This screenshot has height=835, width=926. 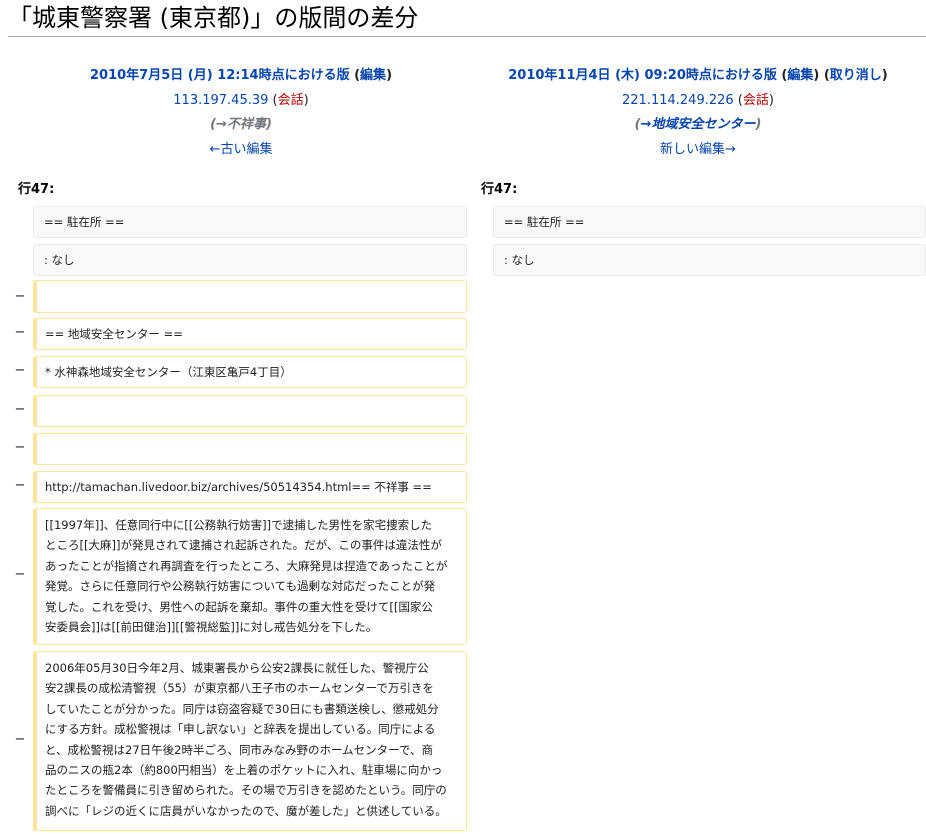 What do you see at coordinates (698, 124) in the screenshot?
I see `right-summary-section-link: →地域安全センター` at bounding box center [698, 124].